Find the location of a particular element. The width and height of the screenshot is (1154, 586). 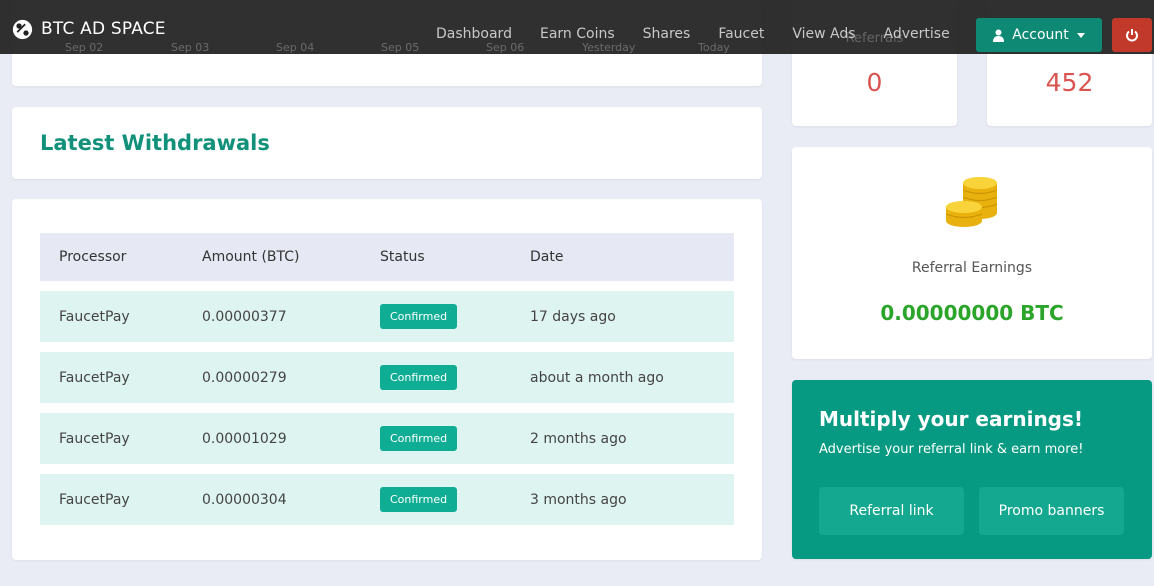

withdrawals-title-card: Latest Withdrawals is located at coordinates (387, 143).